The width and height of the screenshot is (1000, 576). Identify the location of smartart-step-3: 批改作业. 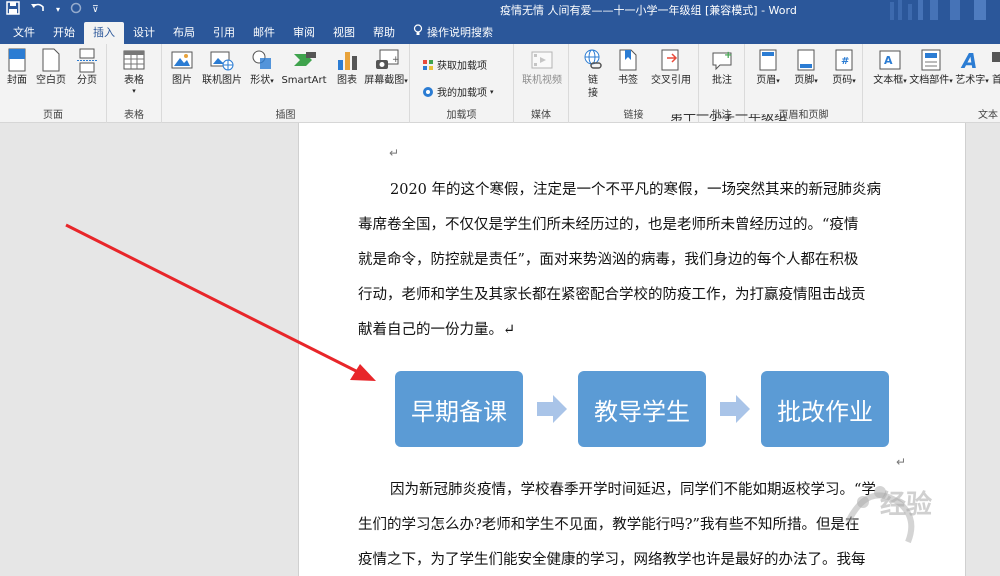
(825, 409).